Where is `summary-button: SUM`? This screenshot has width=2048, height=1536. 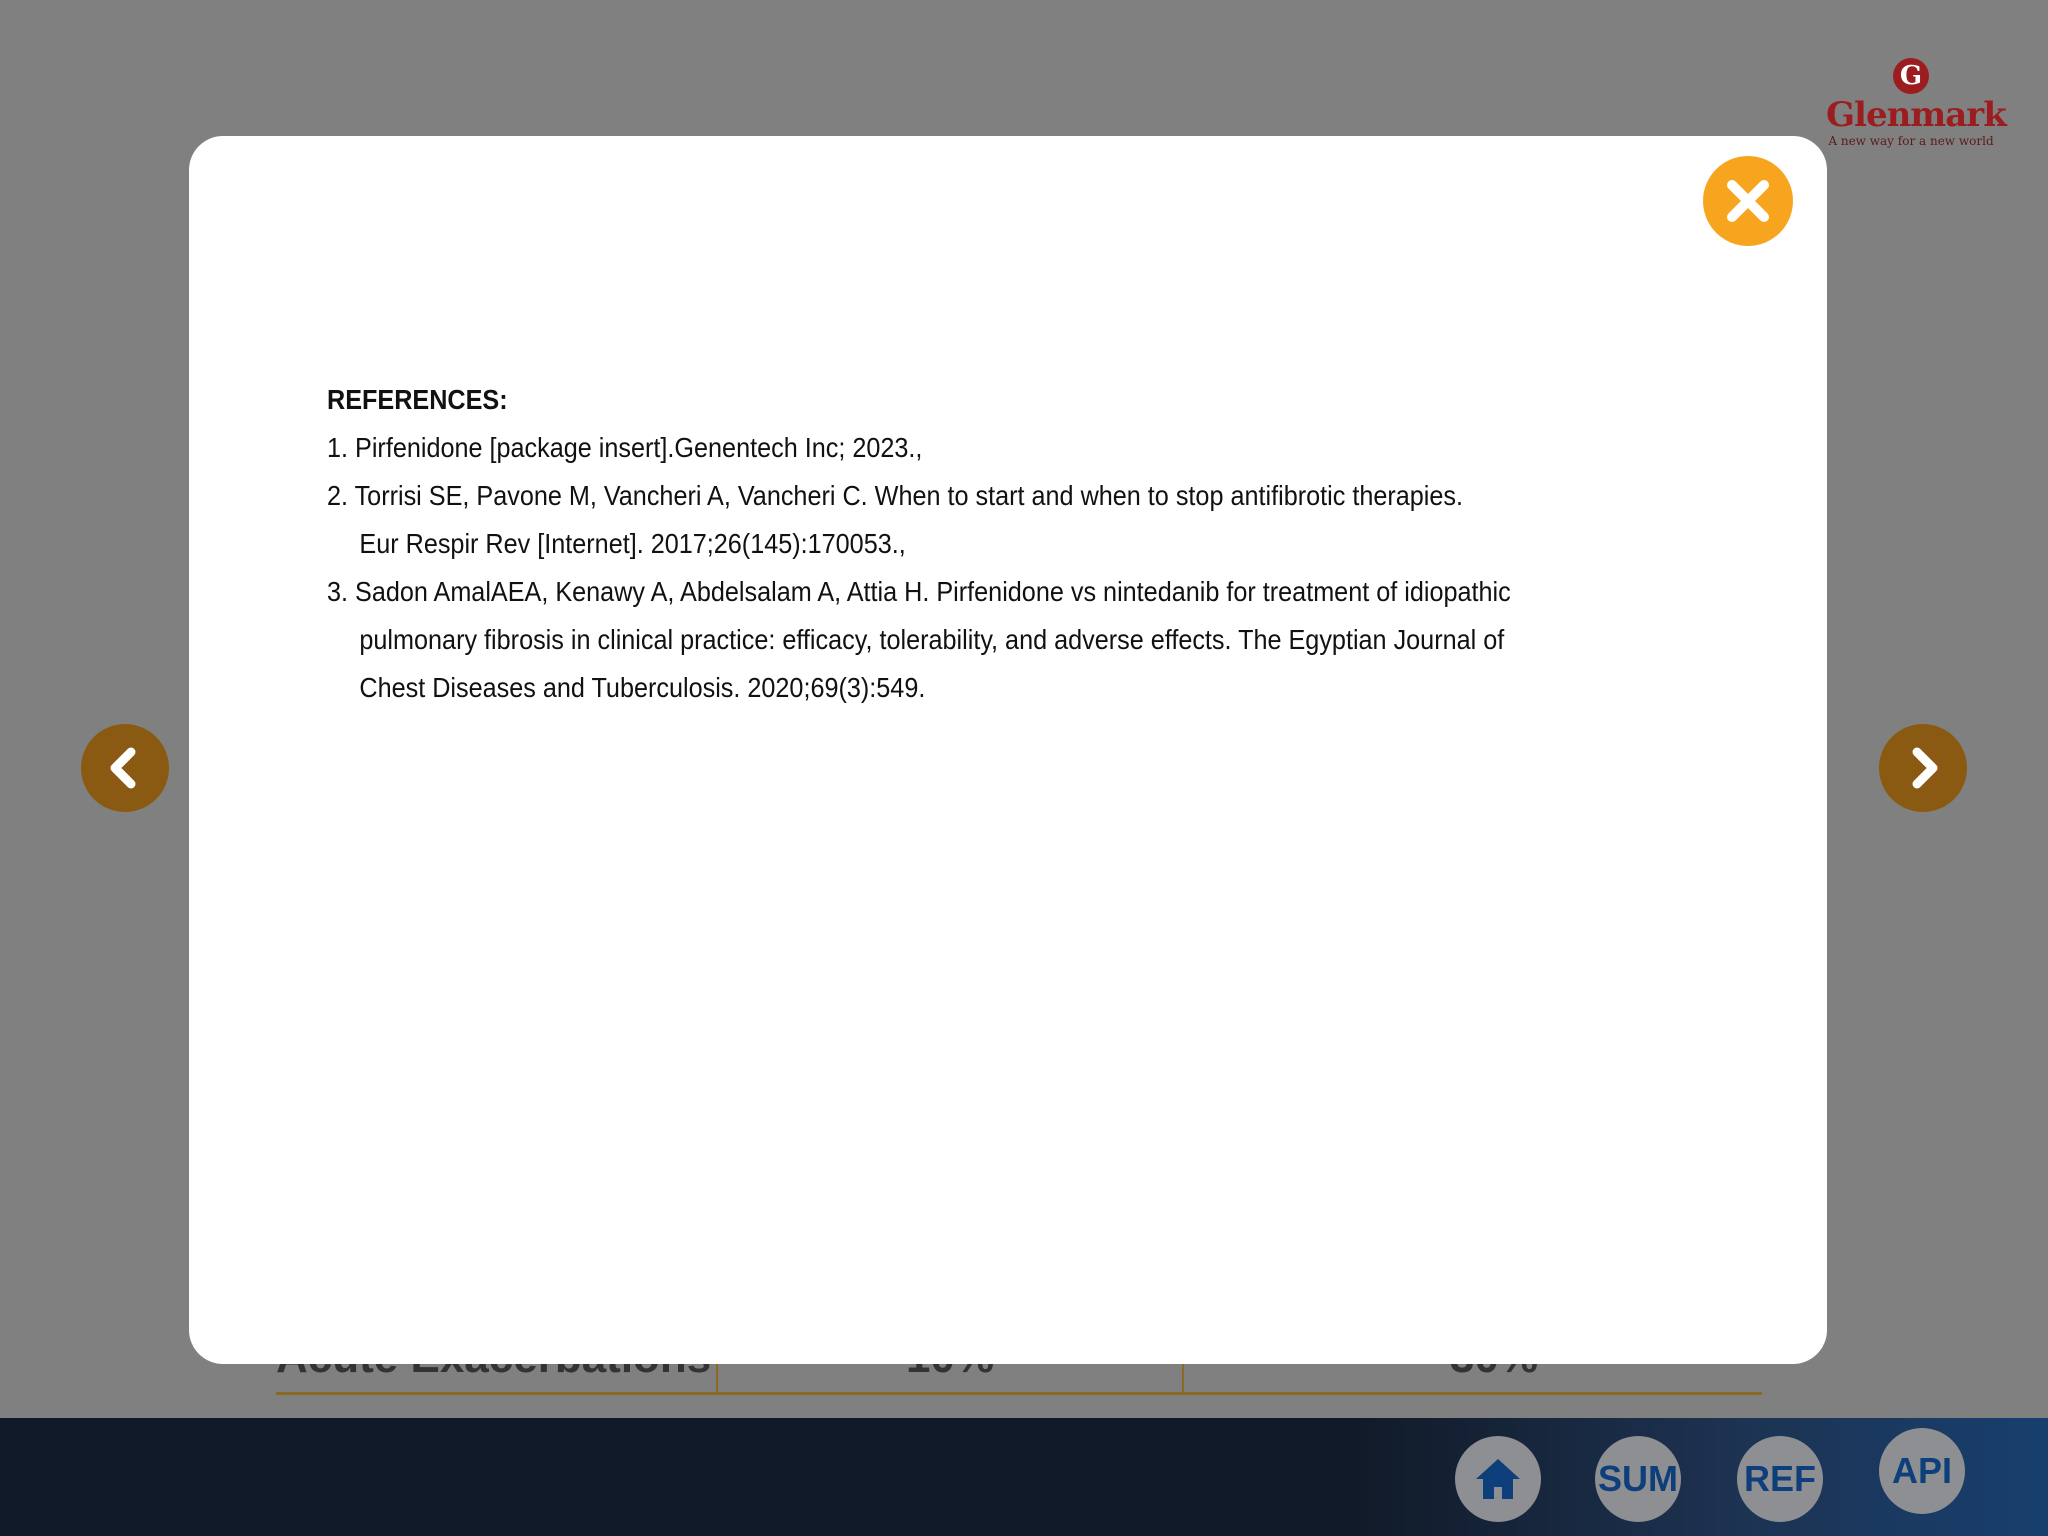
summary-button: SUM is located at coordinates (1638, 1479).